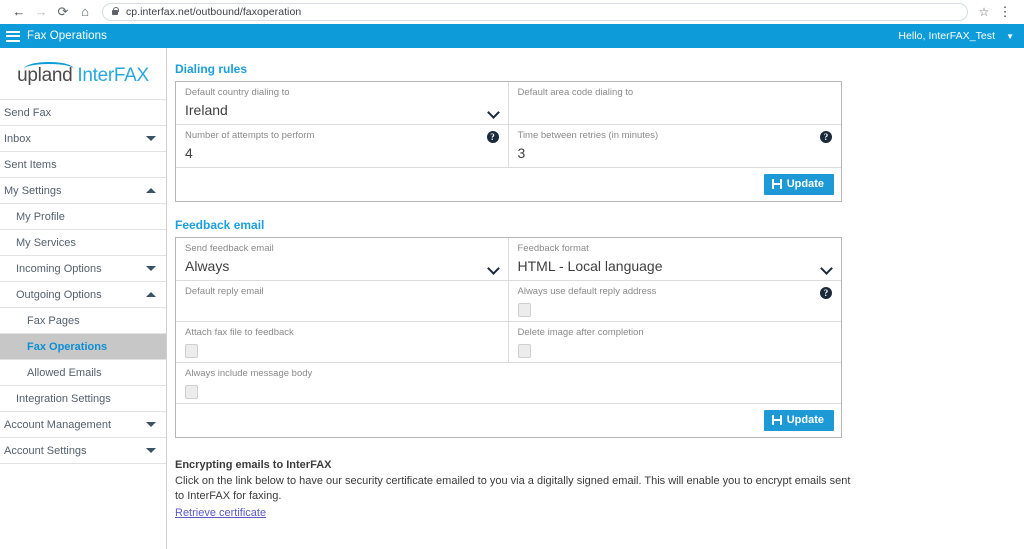 The height and width of the screenshot is (549, 1024). Describe the element at coordinates (239, 332) in the screenshot. I see `attach-fax-file-label: Attach fax file to feedback` at that location.